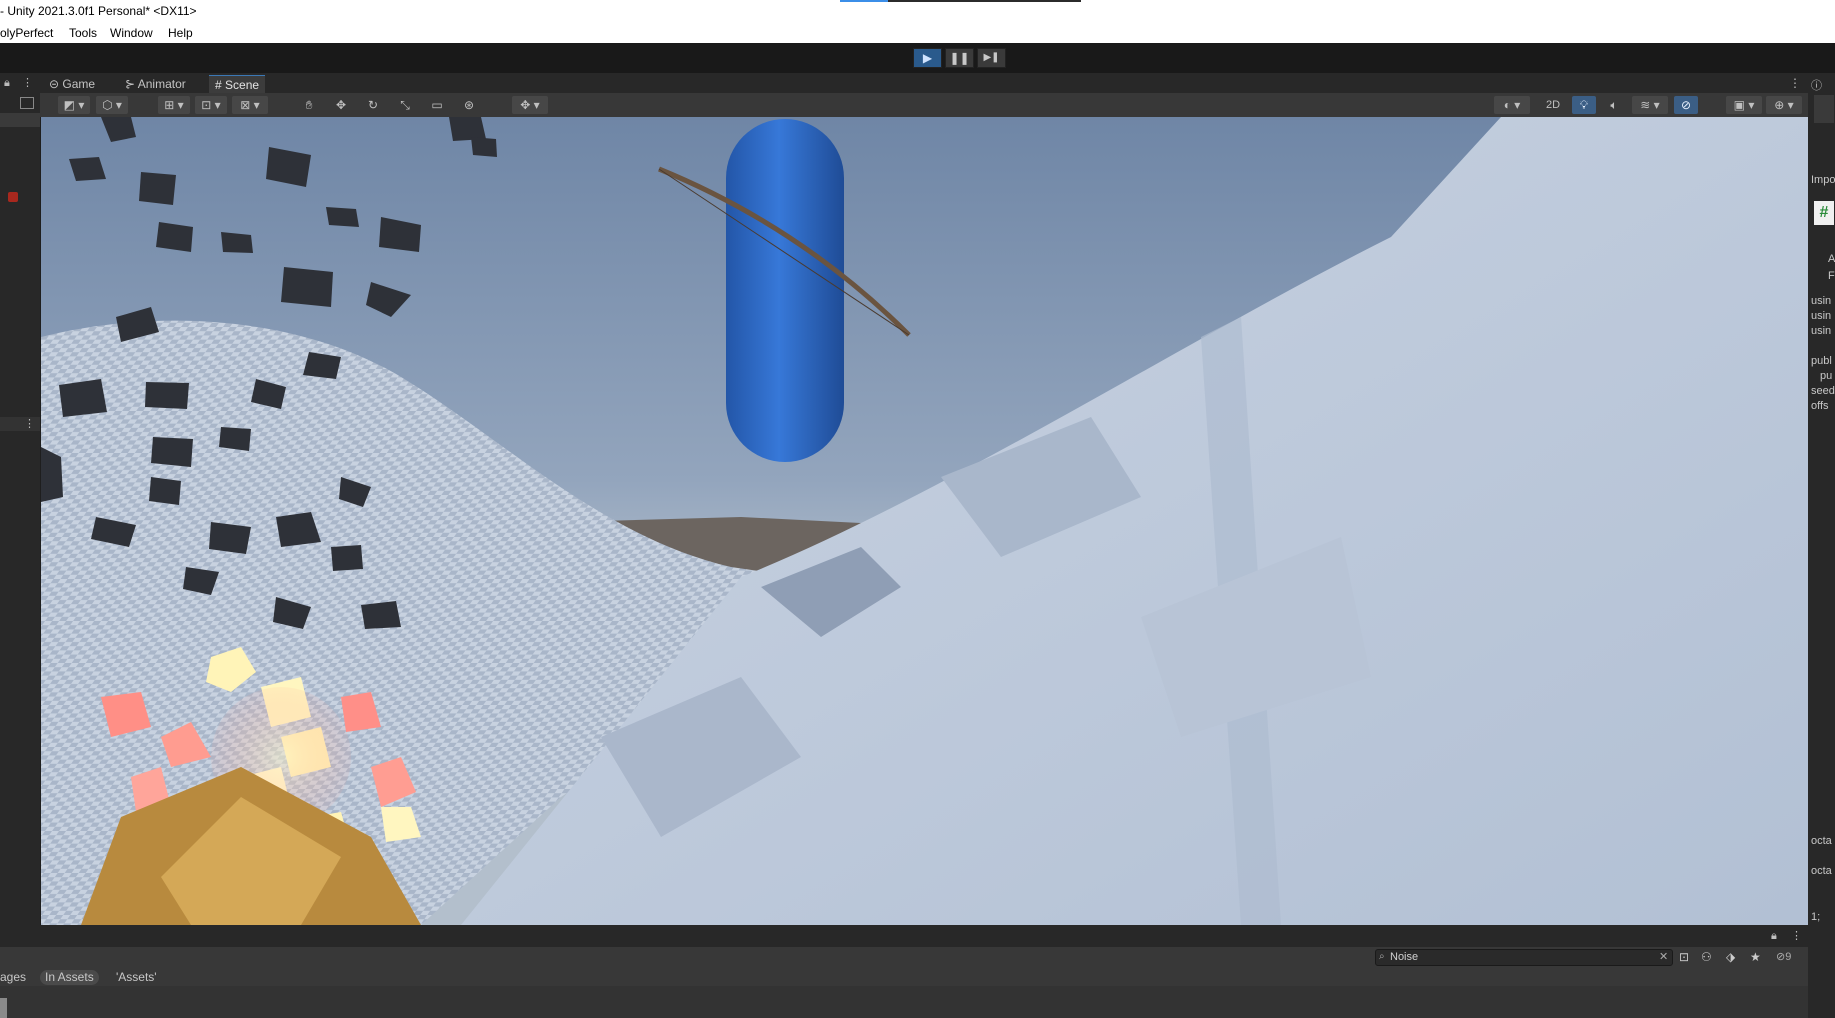 The width and height of the screenshot is (1835, 1018). I want to click on eye-slash-icon: ⊘, so click(1781, 957).